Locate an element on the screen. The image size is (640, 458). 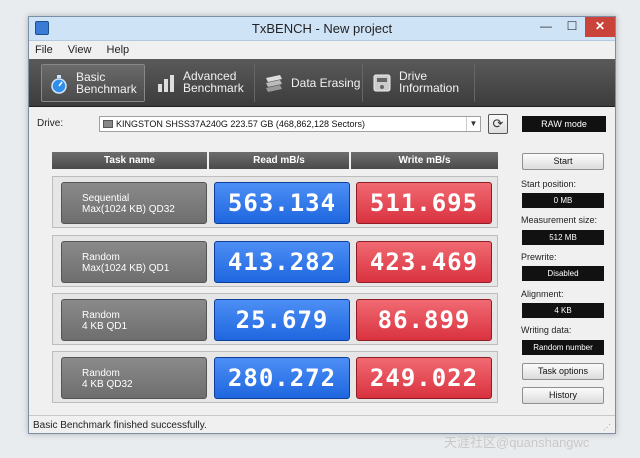
drive-label: Drive: is located at coordinates (50, 123).